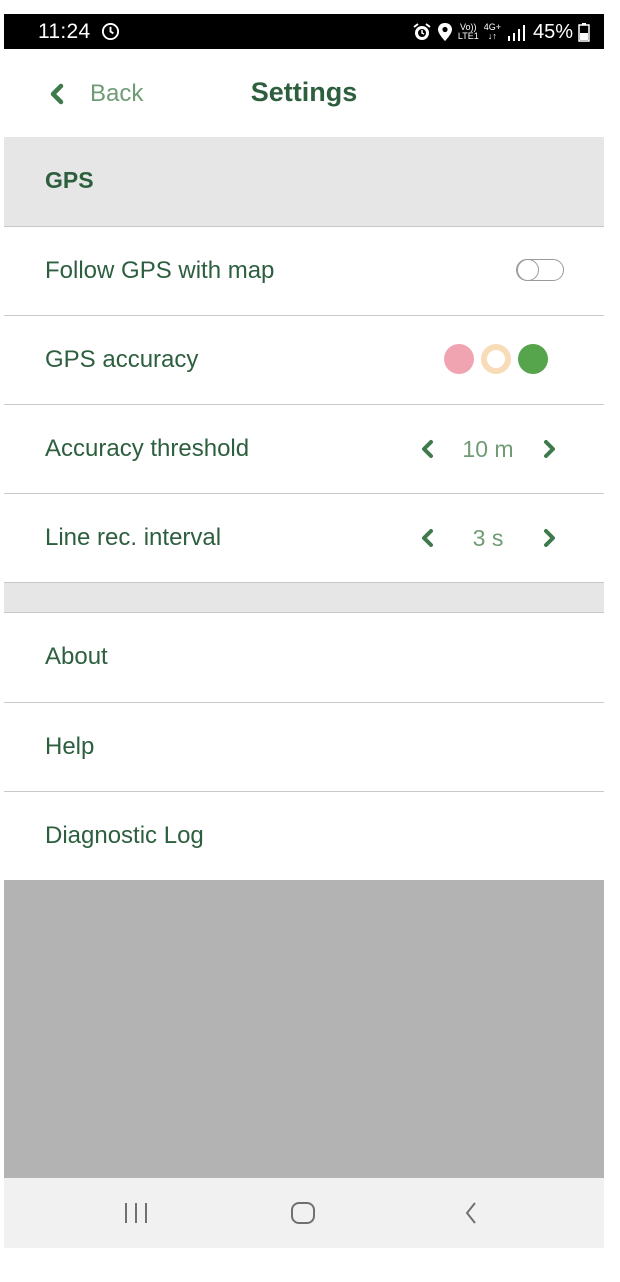  I want to click on menu-item-label: Diagnostic Log, so click(124, 835).